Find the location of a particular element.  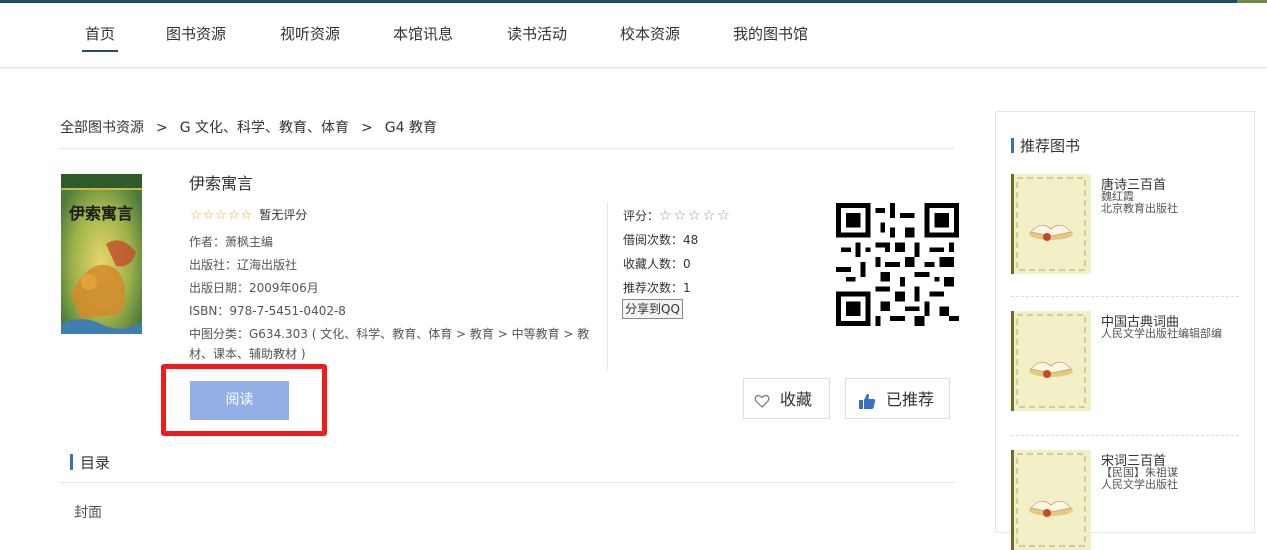

nav-school-resources: 校本资源 is located at coordinates (650, 33).